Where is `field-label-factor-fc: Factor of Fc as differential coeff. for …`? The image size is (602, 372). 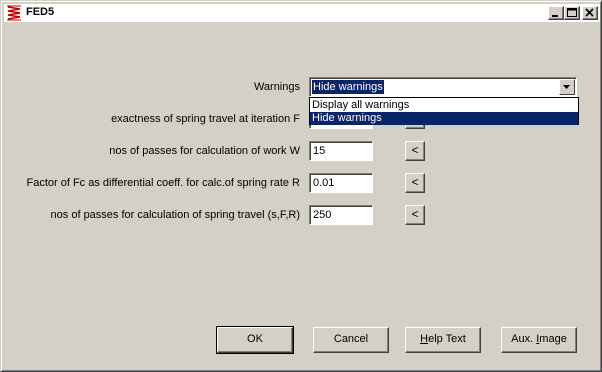
field-label-factor-fc: Factor of Fc as differential coeff. for … is located at coordinates (163, 183).